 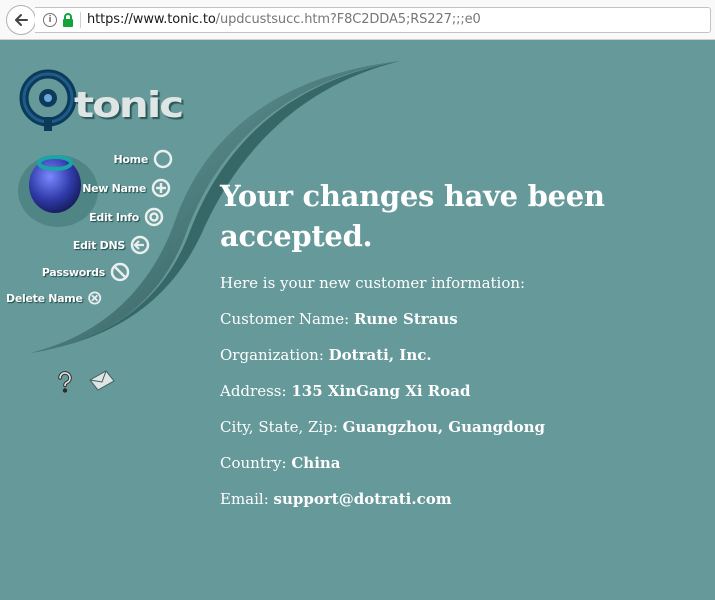 What do you see at coordinates (244, 499) in the screenshot?
I see `field-label: Email:` at bounding box center [244, 499].